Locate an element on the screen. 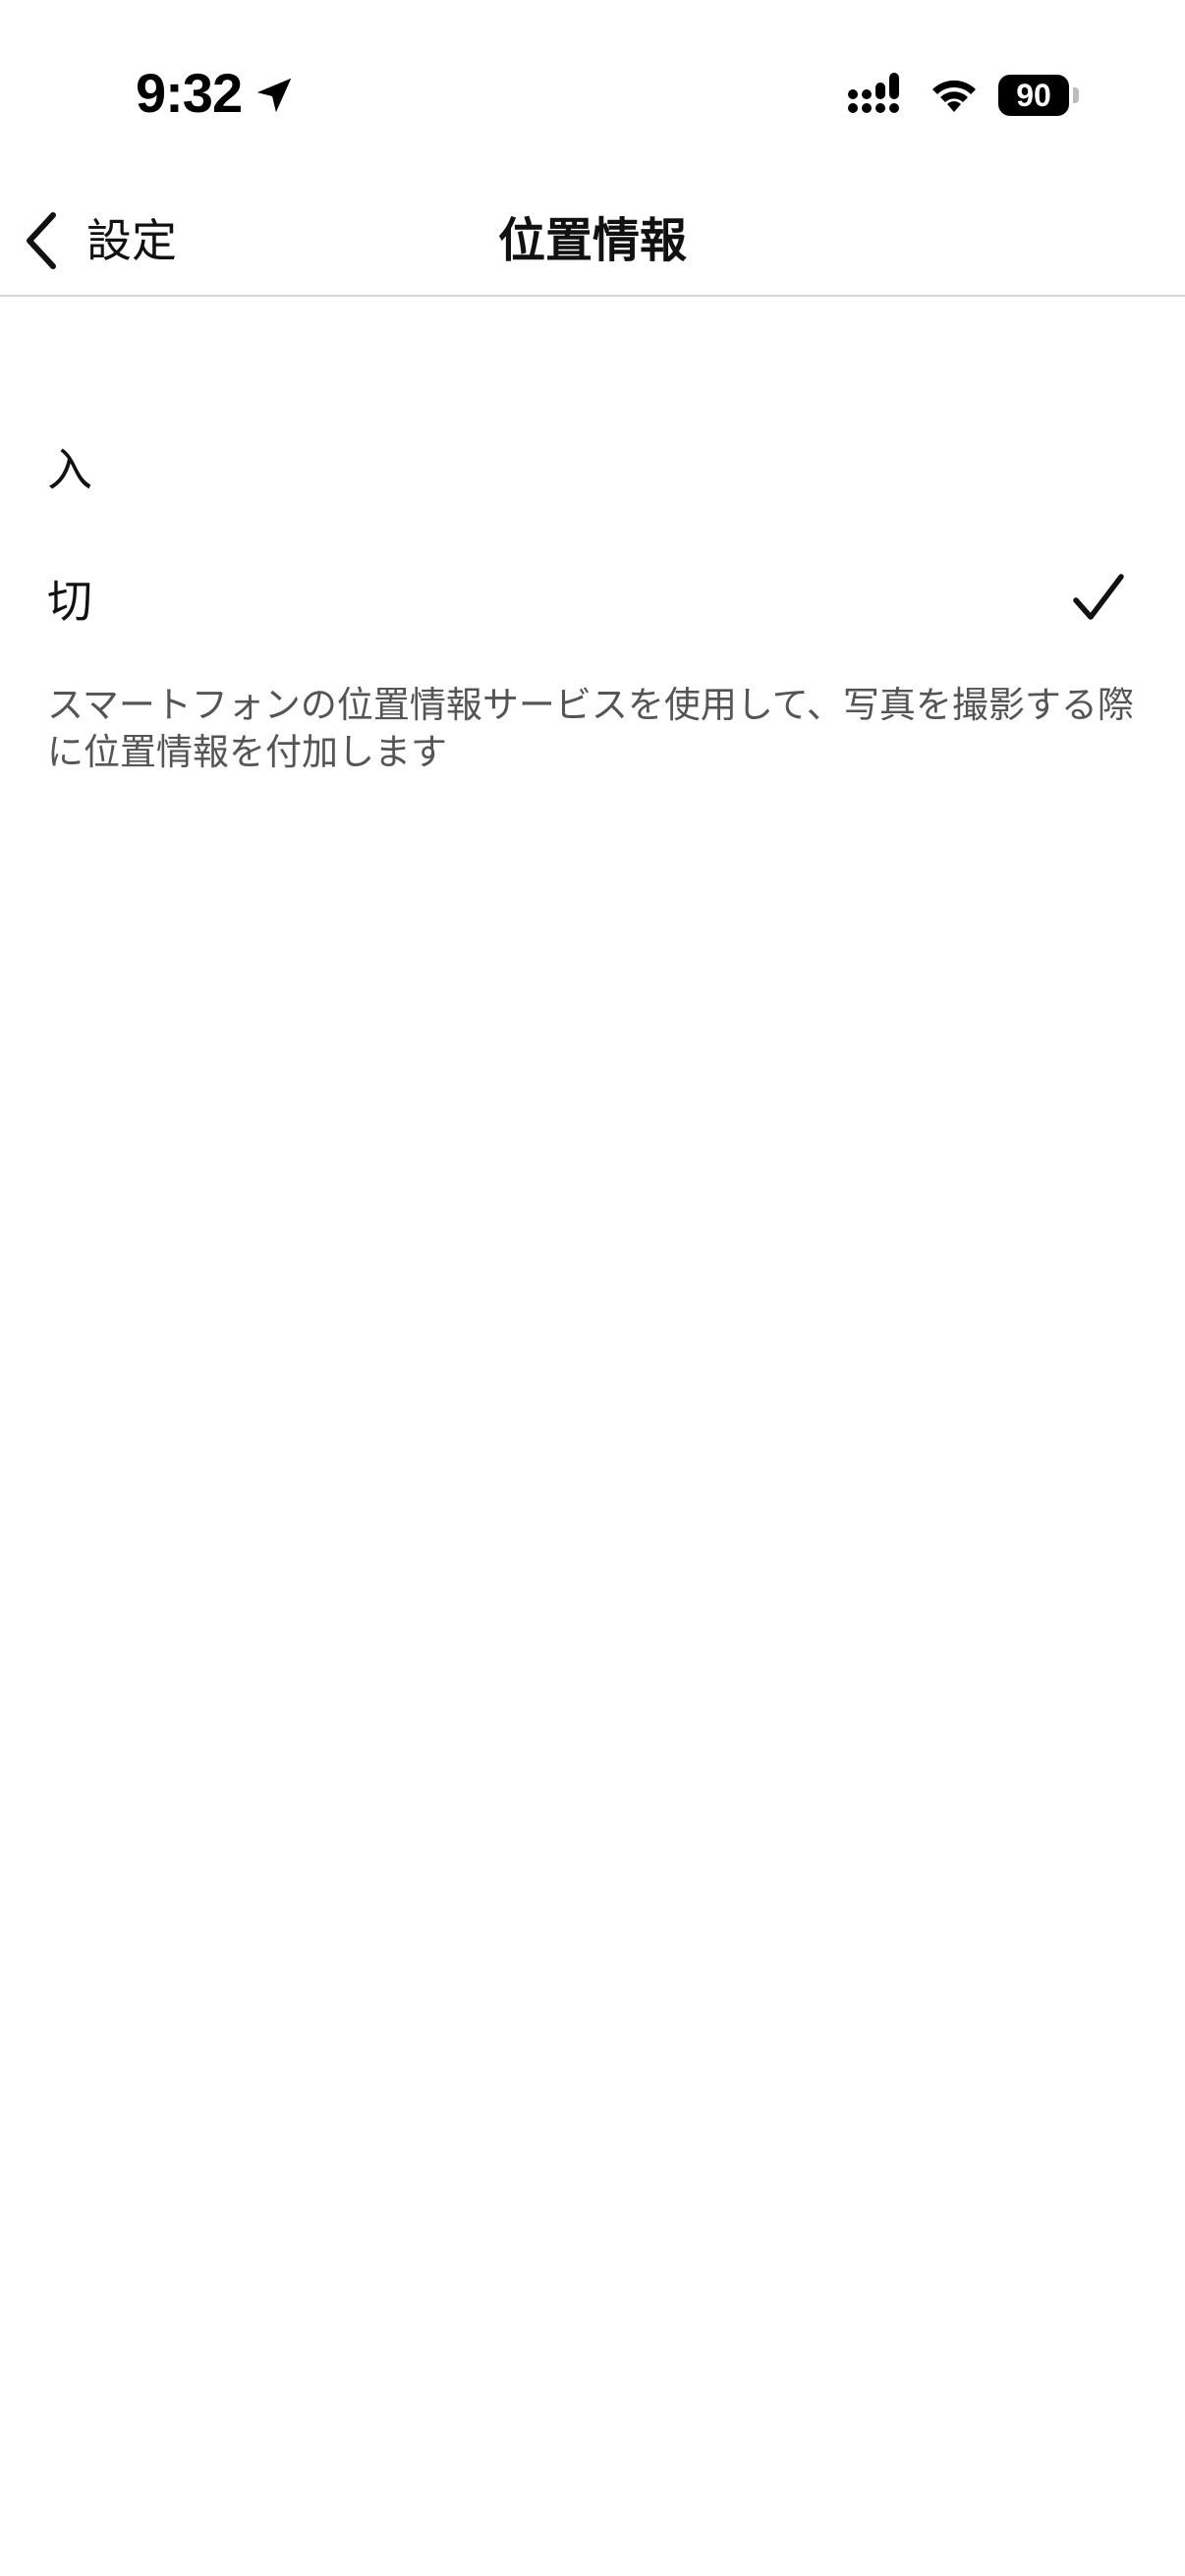 This screenshot has height=2576, width=1185. option-label: 入 is located at coordinates (69, 469).